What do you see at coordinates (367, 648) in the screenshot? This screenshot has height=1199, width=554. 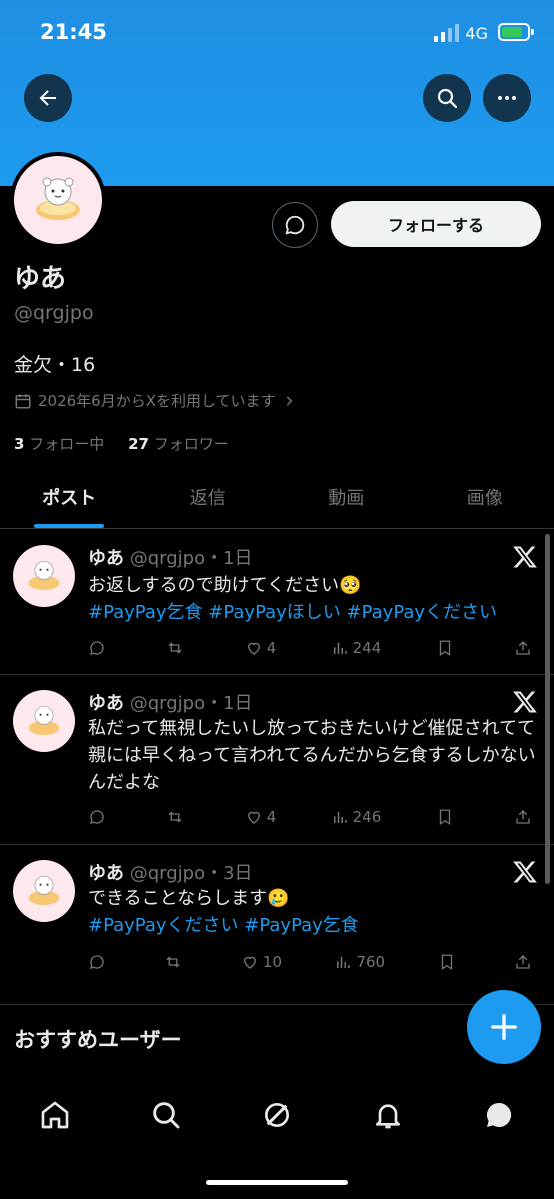 I see `view-count: 244` at bounding box center [367, 648].